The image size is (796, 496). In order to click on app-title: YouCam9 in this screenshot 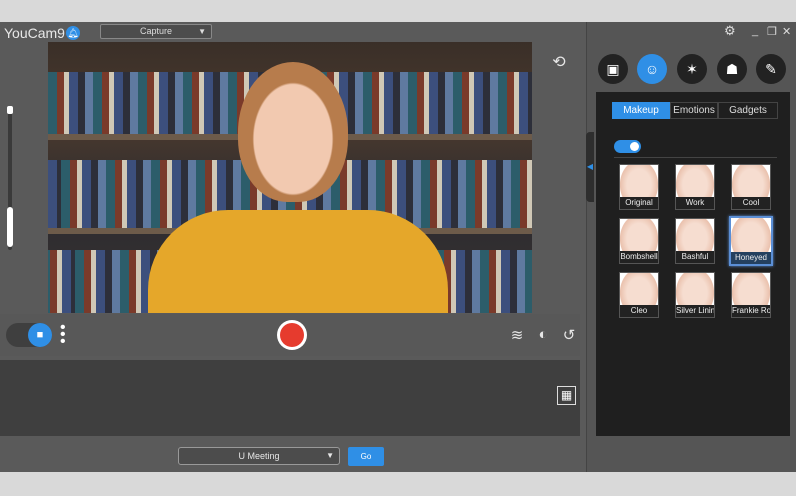, I will do `click(34, 33)`.